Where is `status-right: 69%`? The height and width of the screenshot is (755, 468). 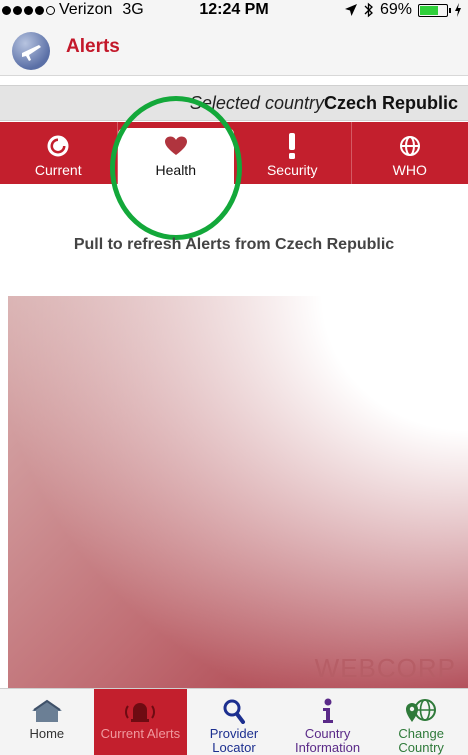 status-right: 69% is located at coordinates (403, 10).